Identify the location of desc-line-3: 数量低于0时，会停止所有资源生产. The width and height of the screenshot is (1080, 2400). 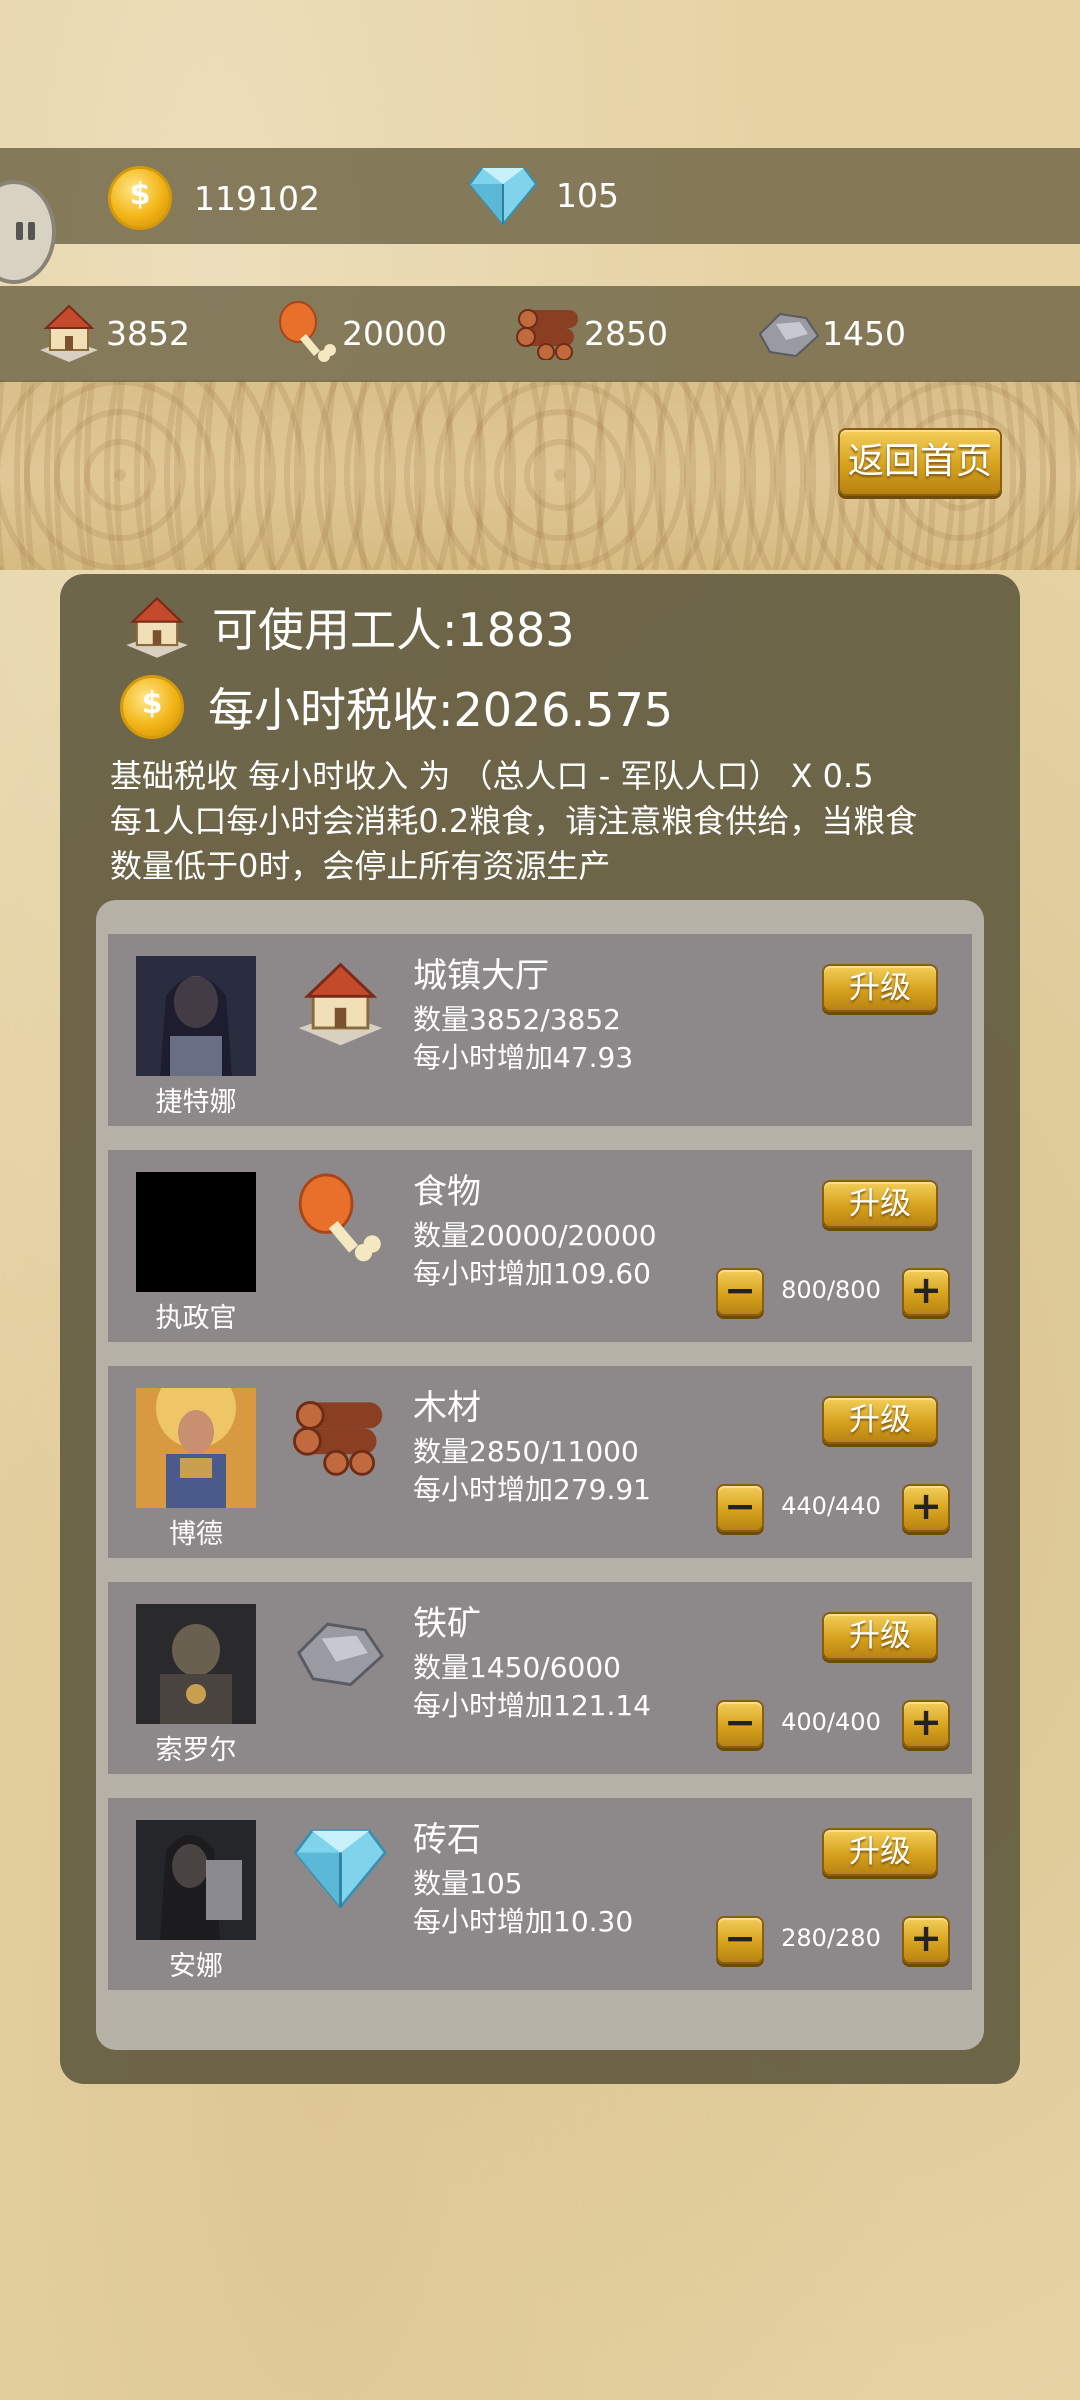
(360, 866).